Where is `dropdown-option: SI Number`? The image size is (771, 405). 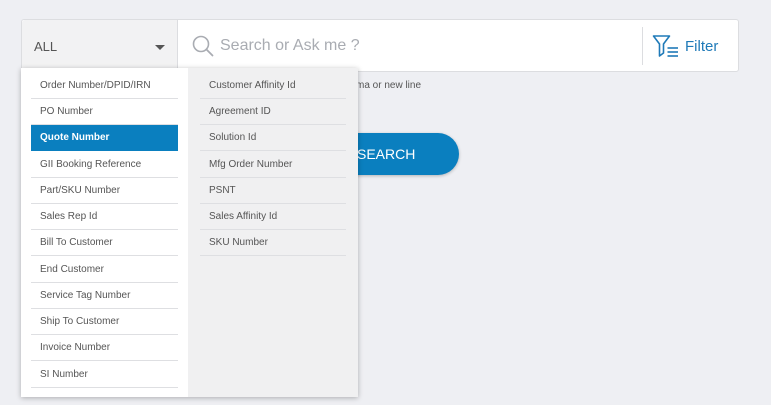 dropdown-option: SI Number is located at coordinates (104, 375).